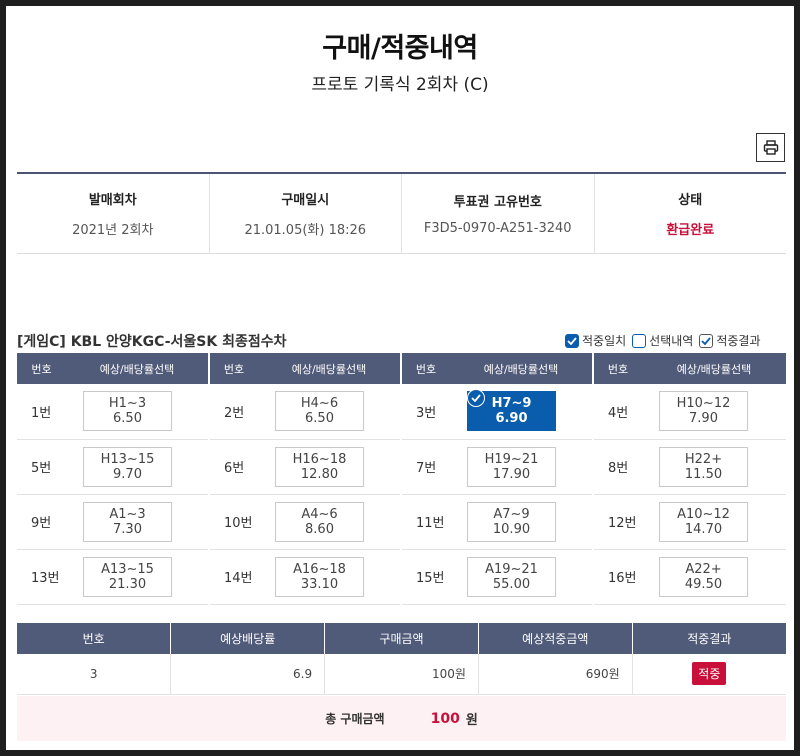 The height and width of the screenshot is (756, 800). I want to click on hit-badge: 적중, so click(709, 674).